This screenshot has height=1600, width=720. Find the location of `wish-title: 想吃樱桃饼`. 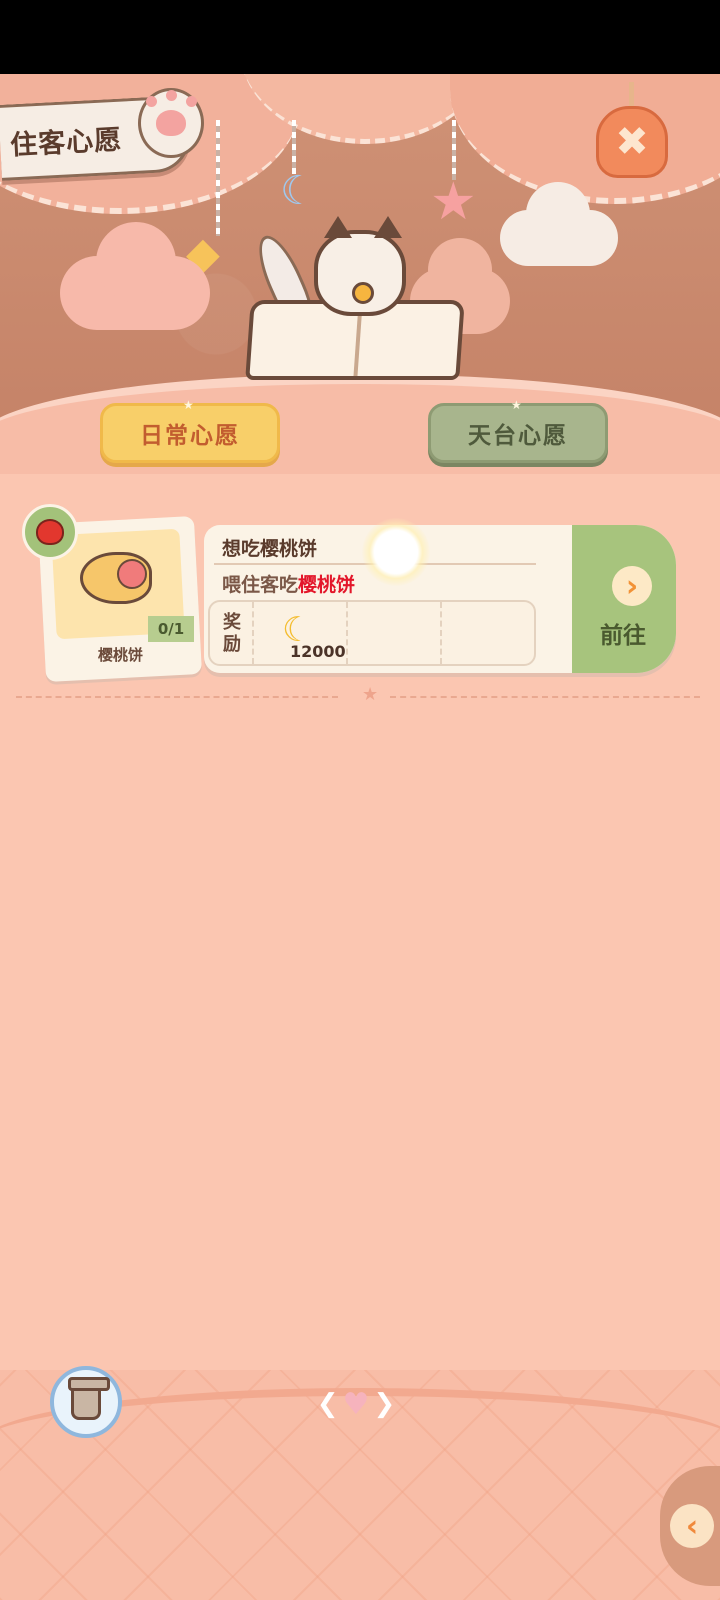

wish-title: 想吃樱桃饼 is located at coordinates (270, 549).